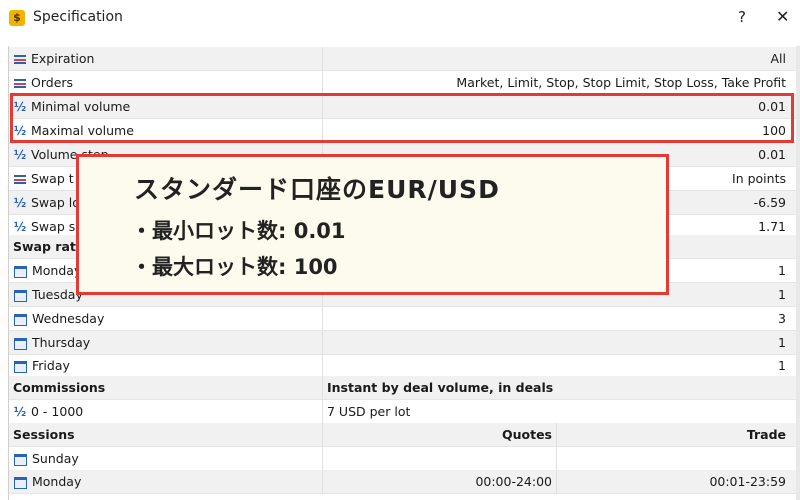 Image resolution: width=800 pixels, height=500 pixels. What do you see at coordinates (61, 342) in the screenshot?
I see `row-label: Thursday` at bounding box center [61, 342].